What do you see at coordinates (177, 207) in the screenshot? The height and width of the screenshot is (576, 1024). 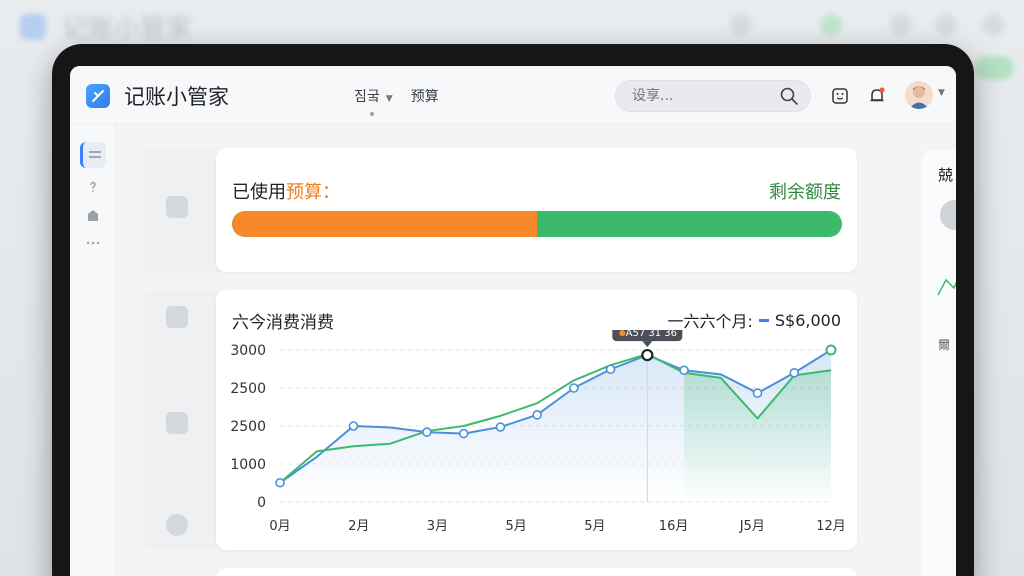 I see `folder-icon` at bounding box center [177, 207].